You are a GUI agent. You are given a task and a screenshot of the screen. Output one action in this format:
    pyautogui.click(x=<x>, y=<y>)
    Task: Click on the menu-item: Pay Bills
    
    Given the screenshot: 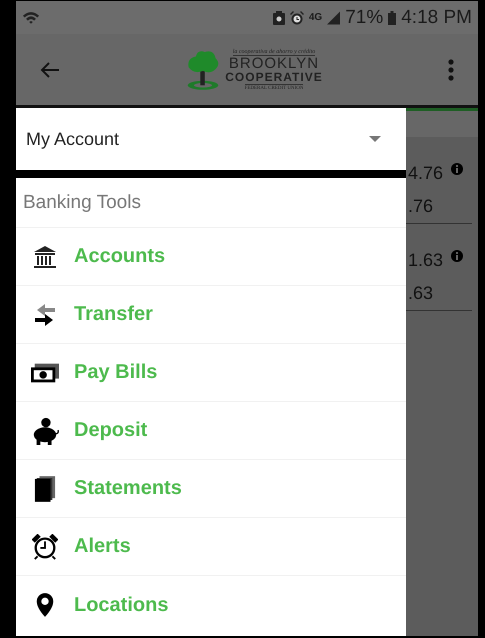 What is the action you would take?
    pyautogui.click(x=211, y=373)
    